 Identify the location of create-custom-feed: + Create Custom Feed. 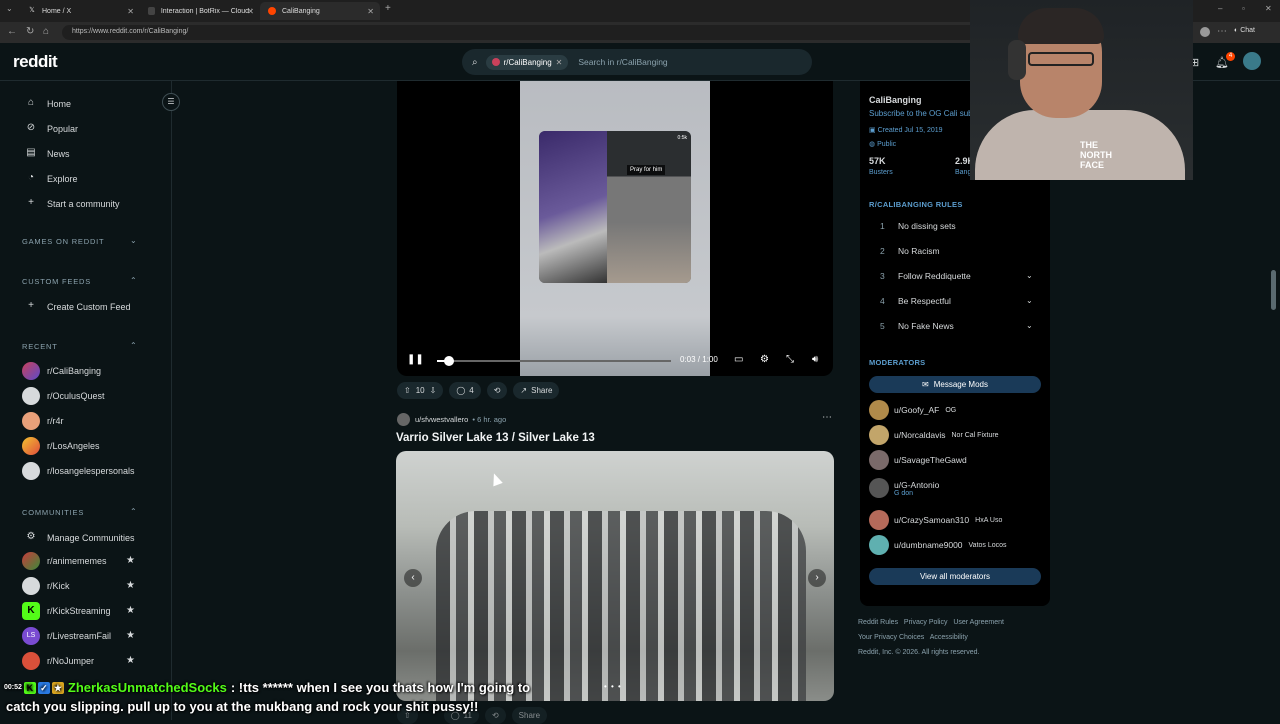
(77, 307).